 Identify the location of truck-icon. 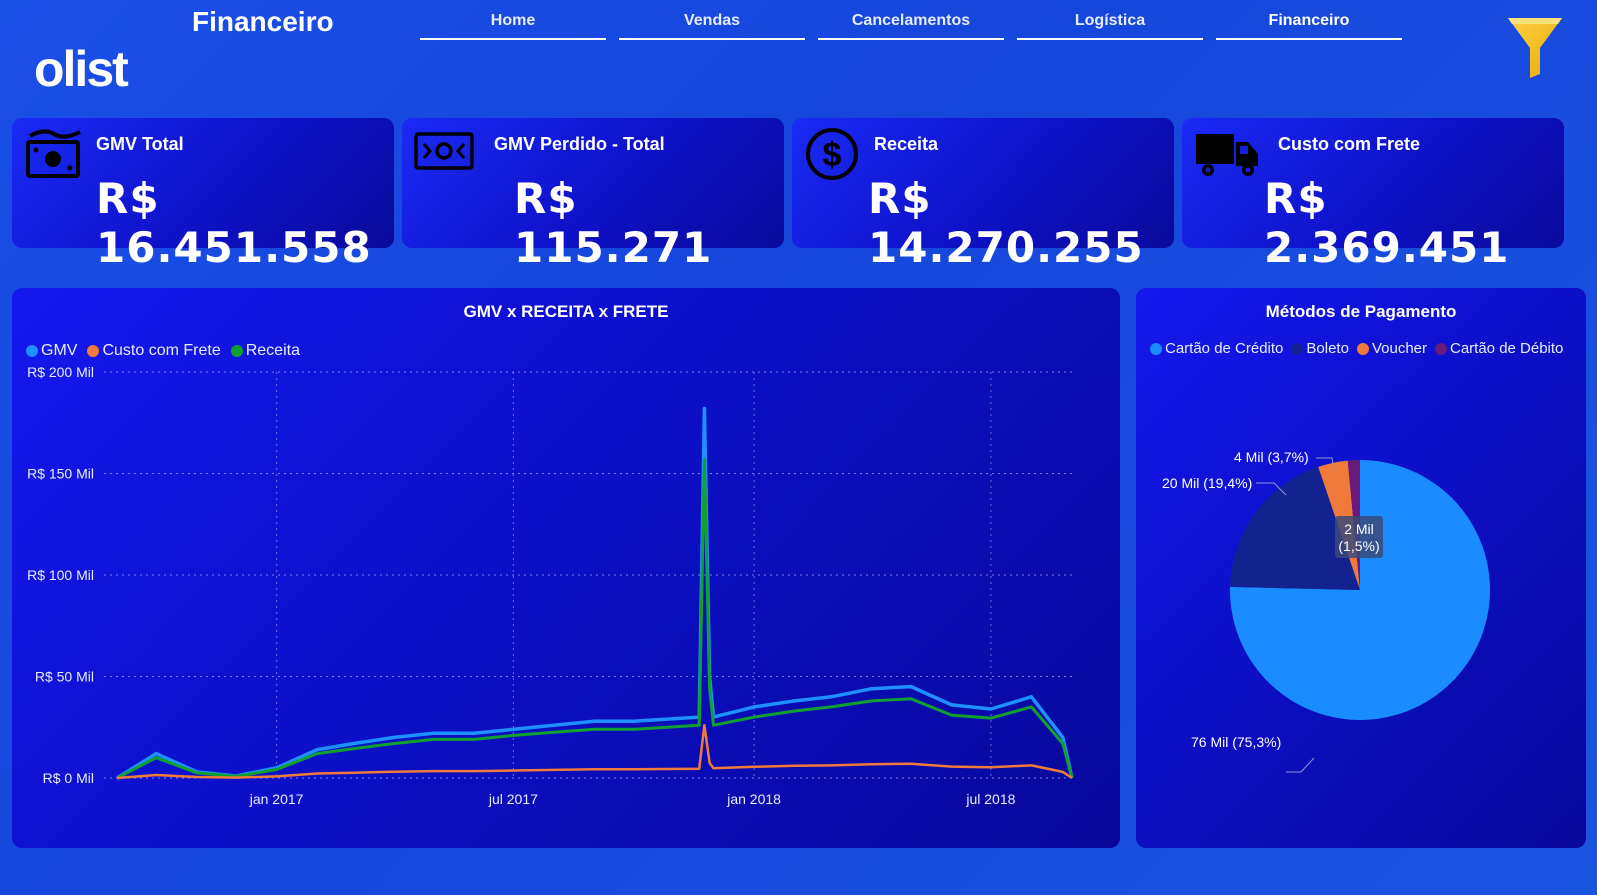
(1227, 155).